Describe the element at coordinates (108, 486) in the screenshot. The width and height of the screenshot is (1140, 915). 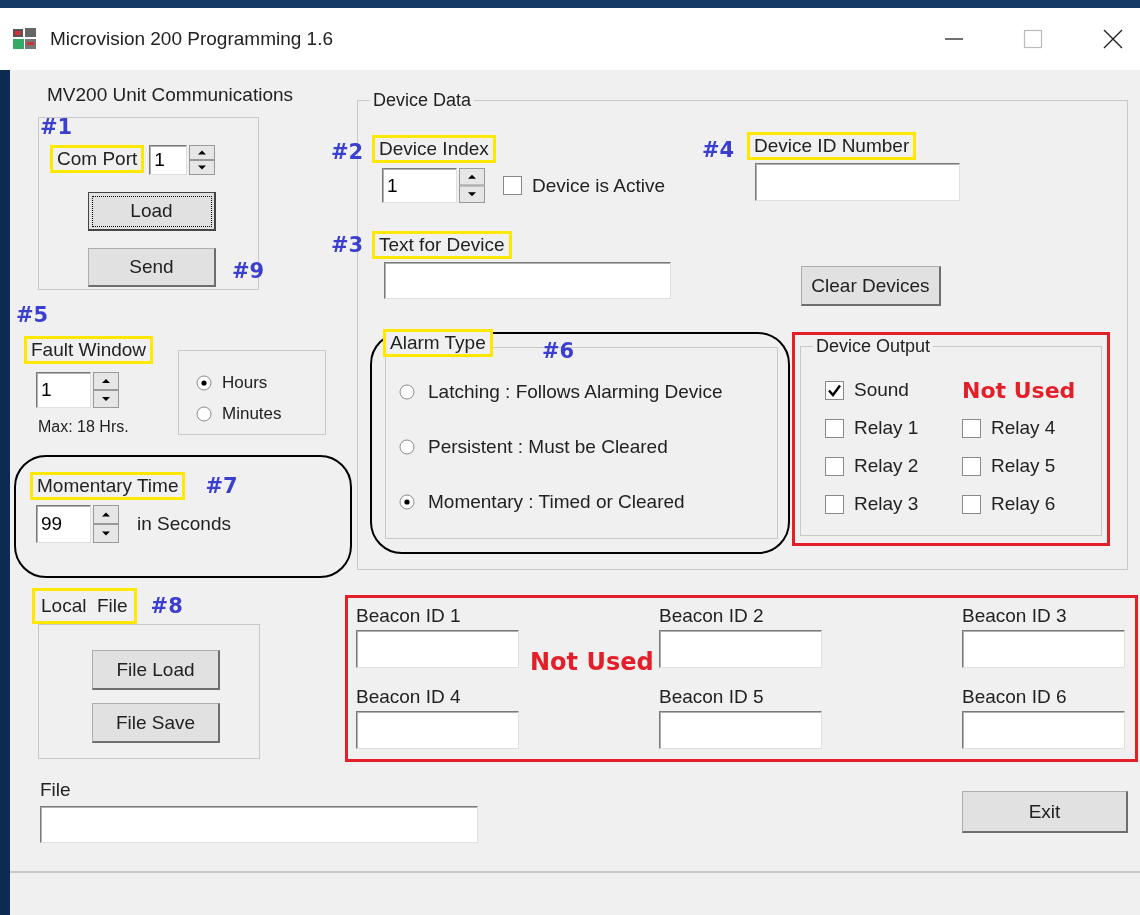
I see `field-label: Momentary Time` at that location.